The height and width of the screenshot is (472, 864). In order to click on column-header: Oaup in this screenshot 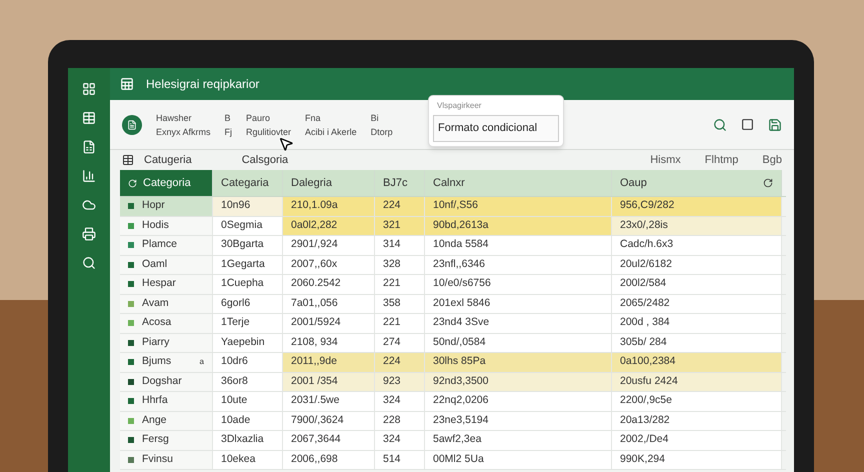, I will do `click(697, 183)`.